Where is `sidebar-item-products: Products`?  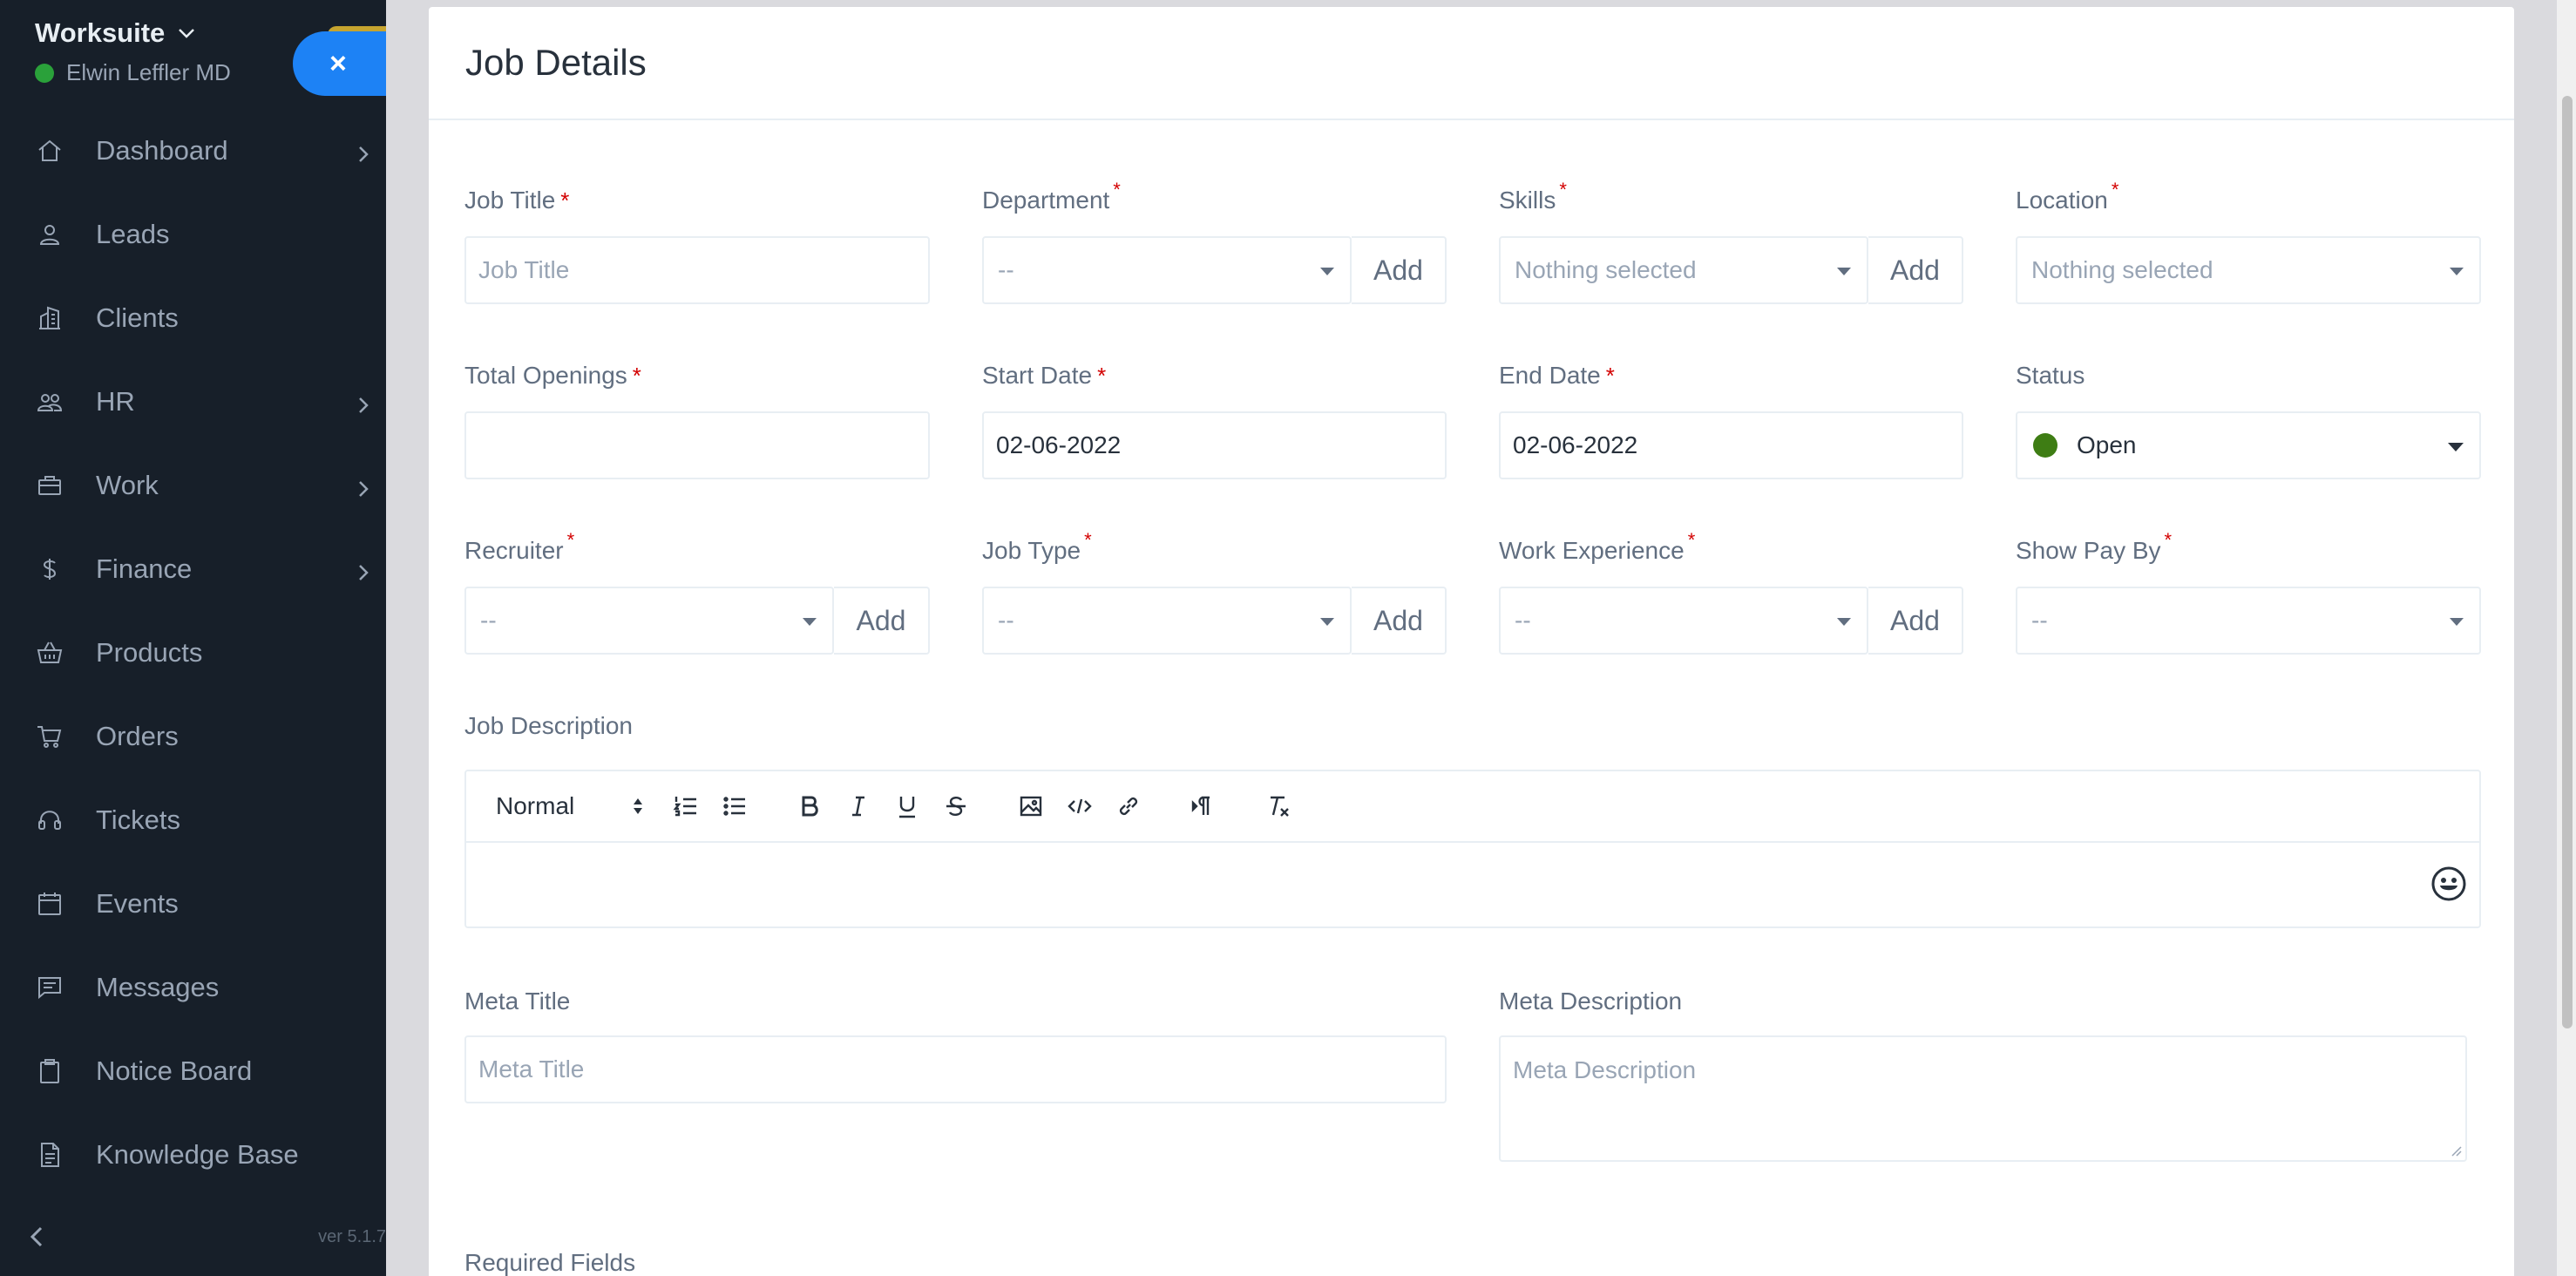
sidebar-item-products: Products is located at coordinates (193, 653).